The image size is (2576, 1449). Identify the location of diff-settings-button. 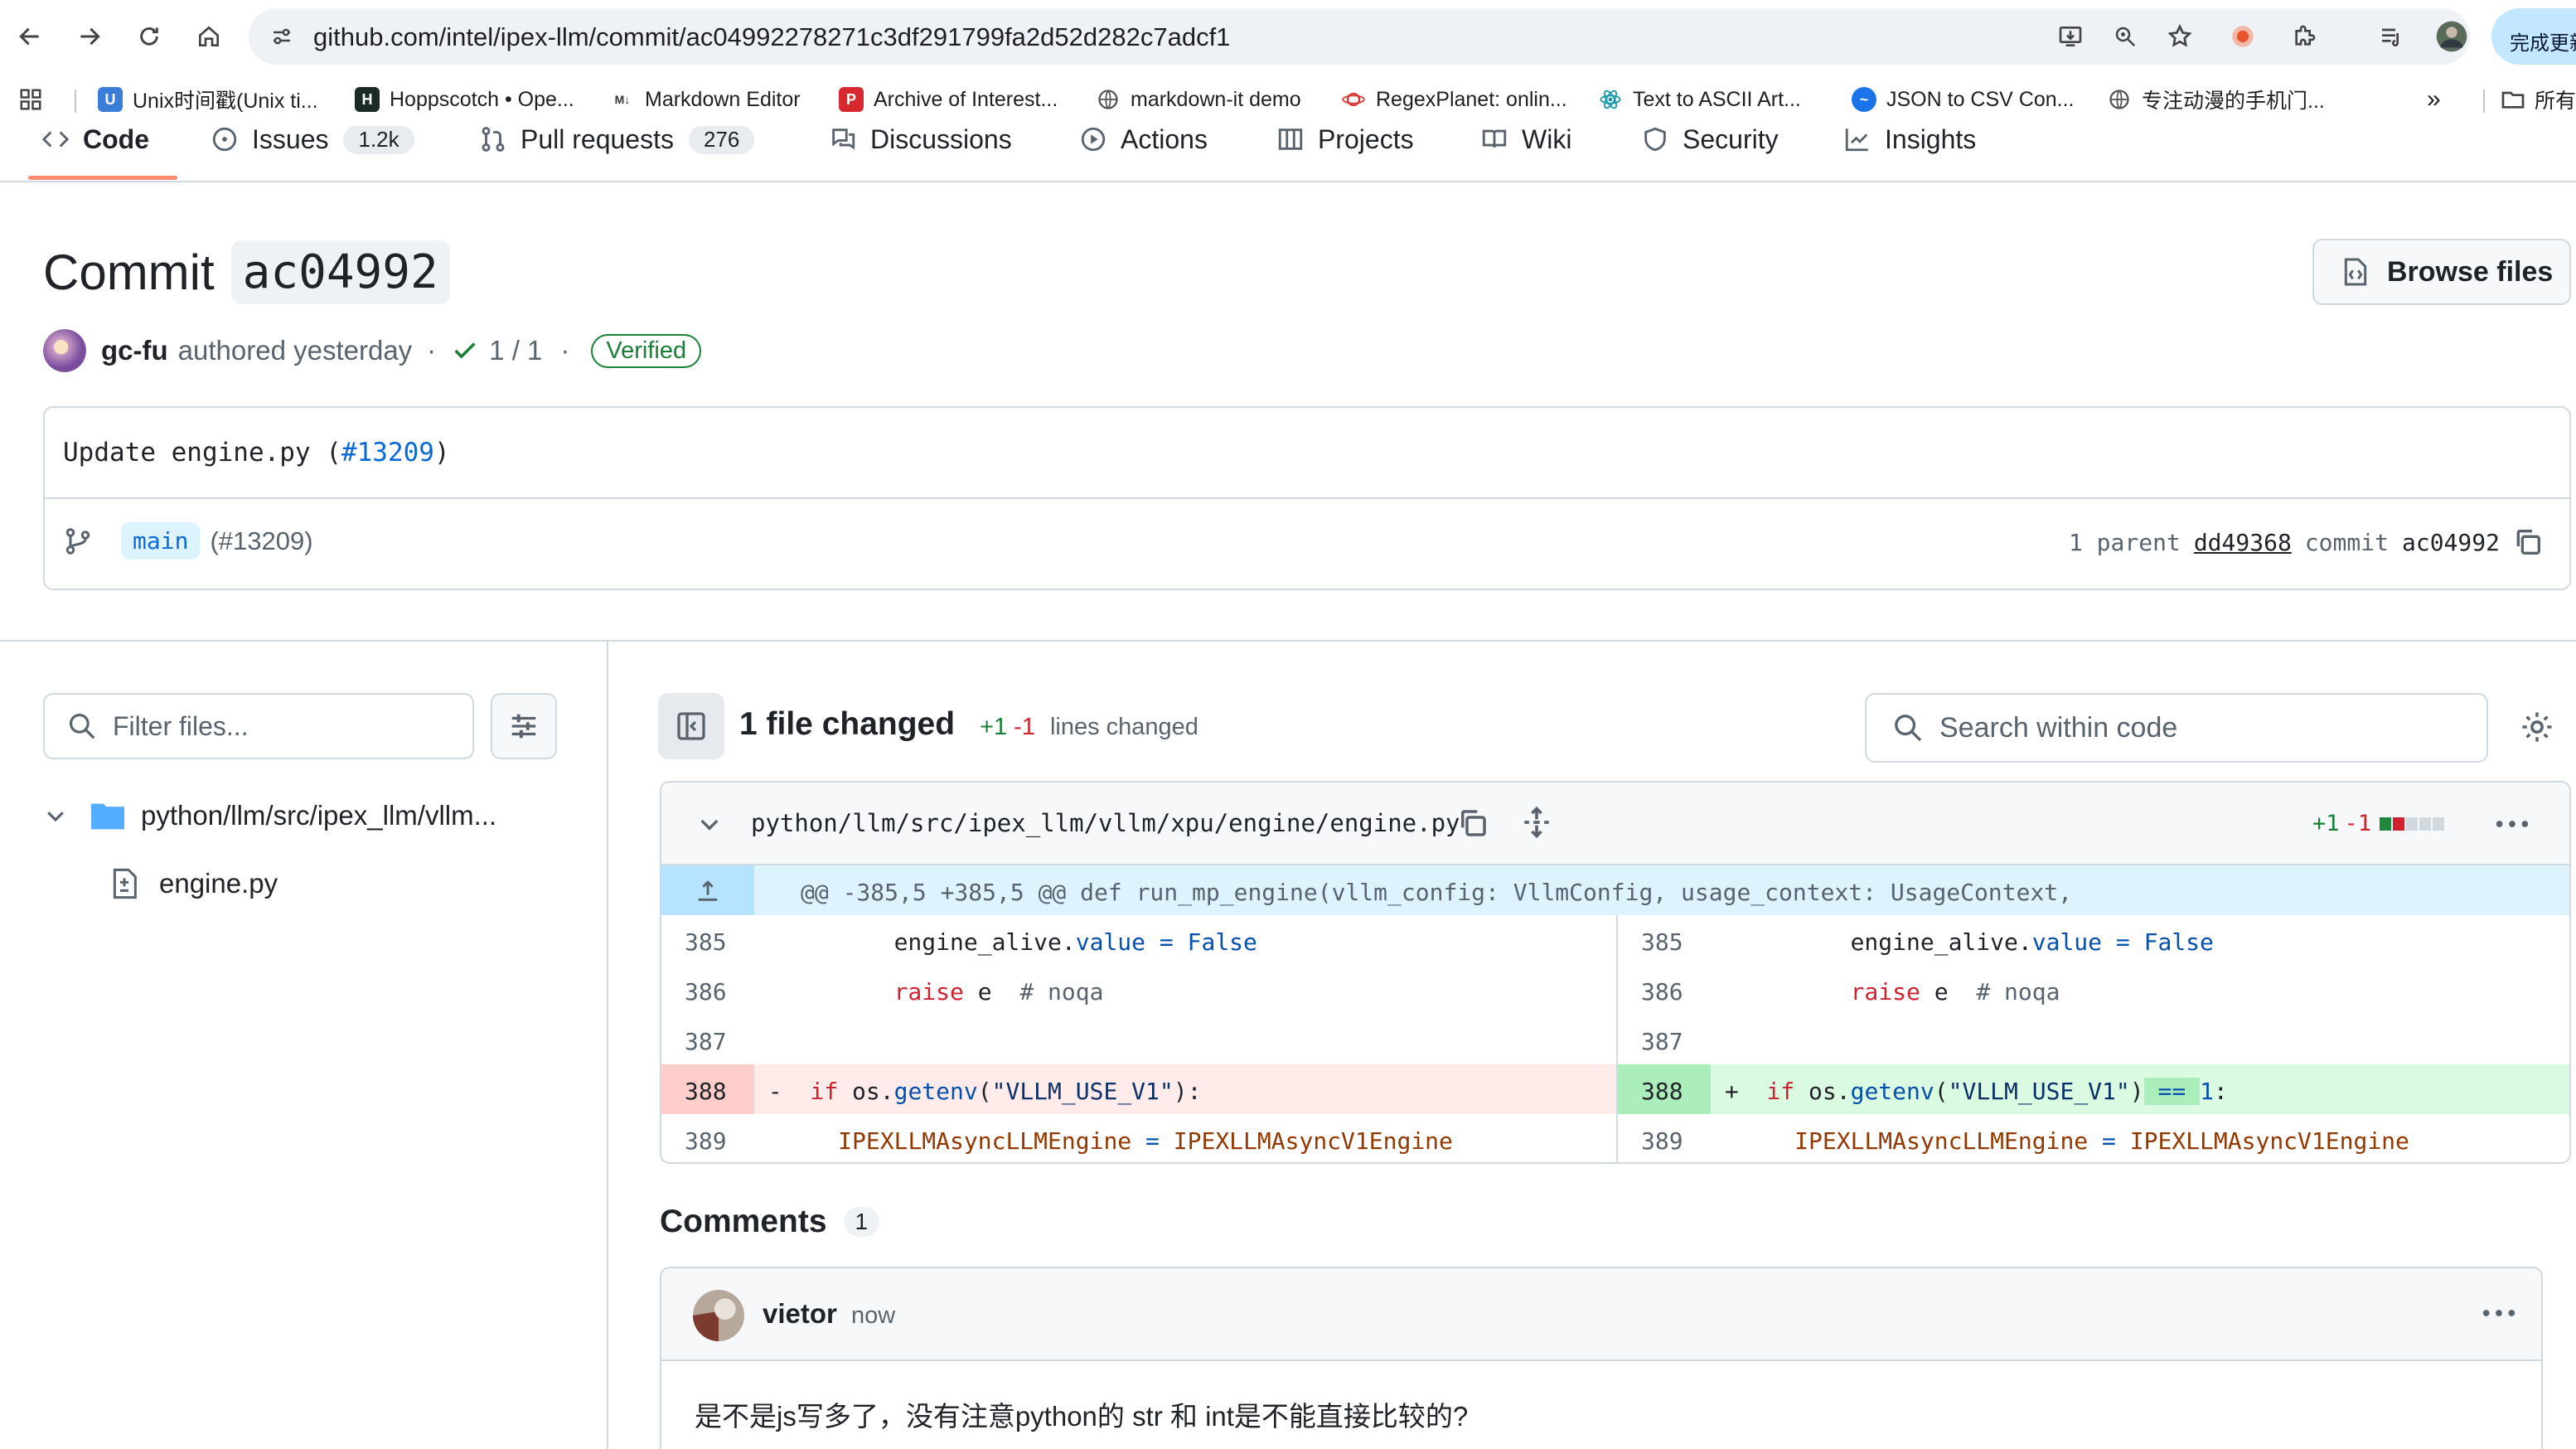
(2537, 727).